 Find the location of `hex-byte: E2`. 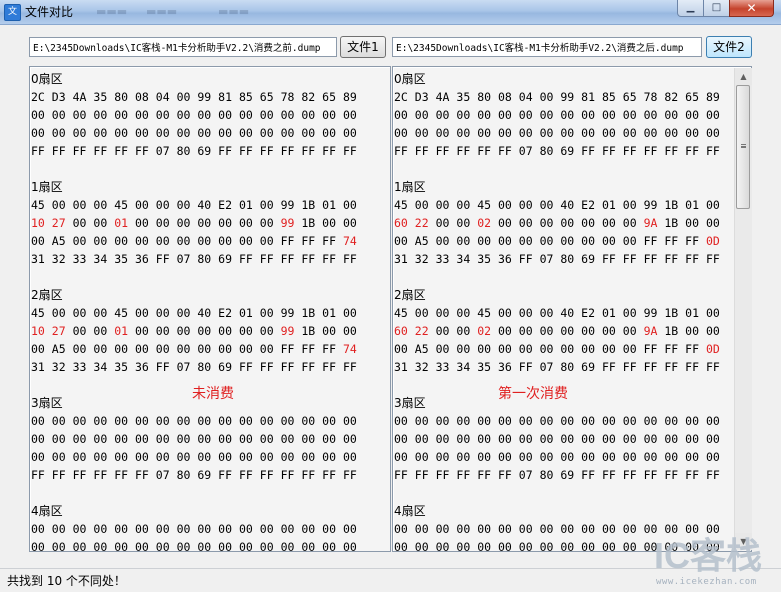

hex-byte: E2 is located at coordinates (588, 205).